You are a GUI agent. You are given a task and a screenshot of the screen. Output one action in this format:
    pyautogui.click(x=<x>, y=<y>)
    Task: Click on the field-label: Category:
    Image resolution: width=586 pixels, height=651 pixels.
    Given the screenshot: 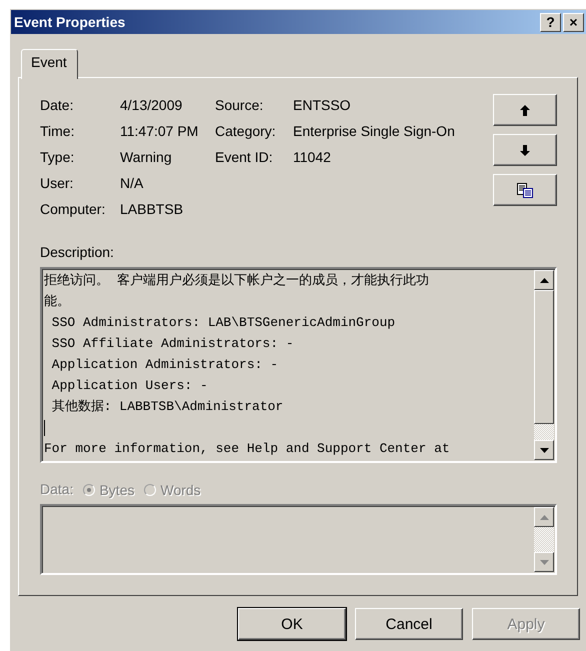 What is the action you would take?
    pyautogui.click(x=246, y=131)
    